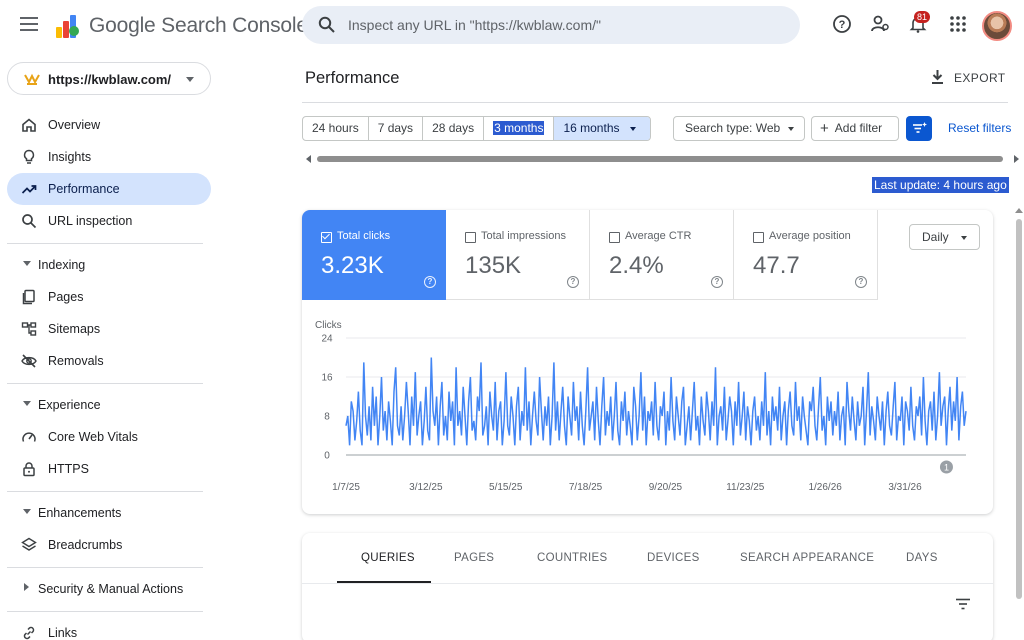 The height and width of the screenshot is (640, 1024). What do you see at coordinates (602, 128) in the screenshot?
I see `range-16-months: 16 months` at bounding box center [602, 128].